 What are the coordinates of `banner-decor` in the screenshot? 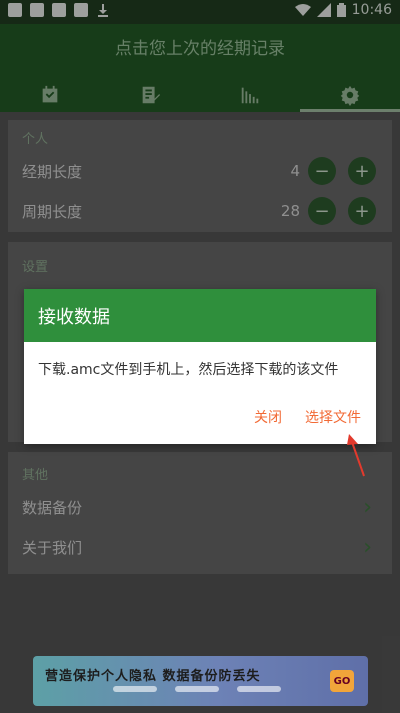 It's located at (197, 689).